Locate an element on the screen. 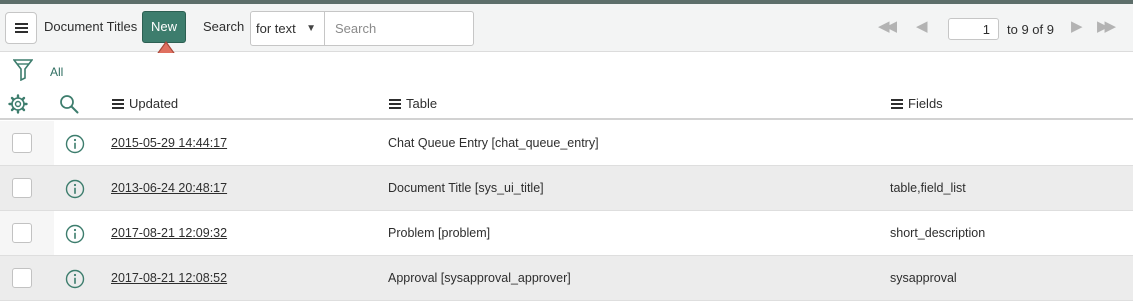 The height and width of the screenshot is (302, 1133). table-cell: Chat Queue Entry [chat_queue_entry] is located at coordinates (493, 143).